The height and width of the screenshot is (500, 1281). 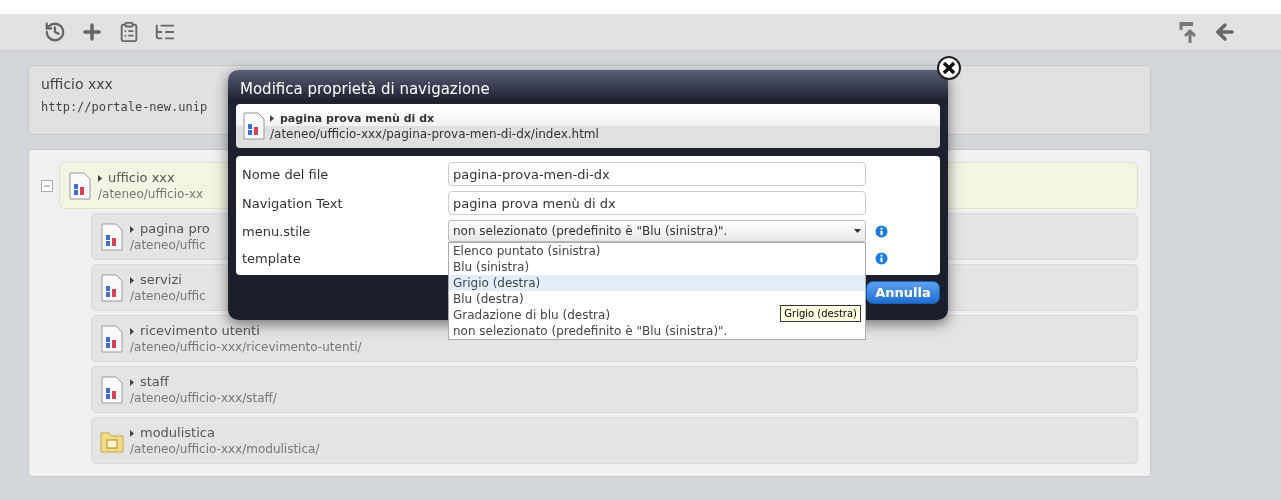 What do you see at coordinates (172, 432) in the screenshot?
I see `item-title: modulistica` at bounding box center [172, 432].